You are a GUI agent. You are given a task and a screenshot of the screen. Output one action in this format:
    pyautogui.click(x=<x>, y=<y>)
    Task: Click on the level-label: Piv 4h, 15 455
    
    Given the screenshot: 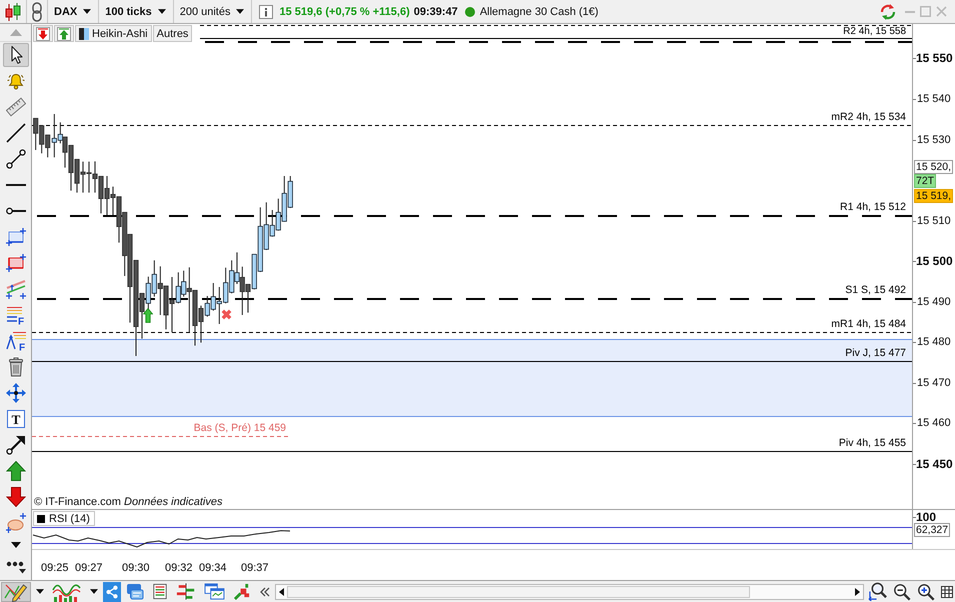 What is the action you would take?
    pyautogui.click(x=872, y=443)
    